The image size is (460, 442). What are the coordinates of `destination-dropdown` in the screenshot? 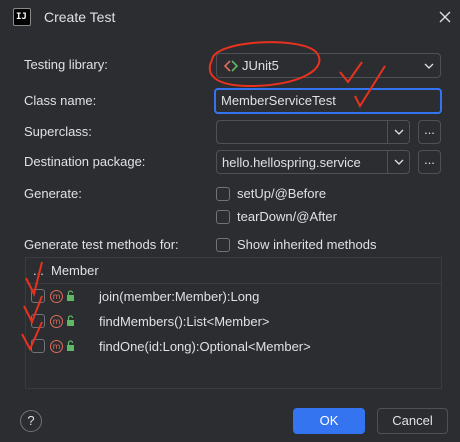 It's located at (398, 162).